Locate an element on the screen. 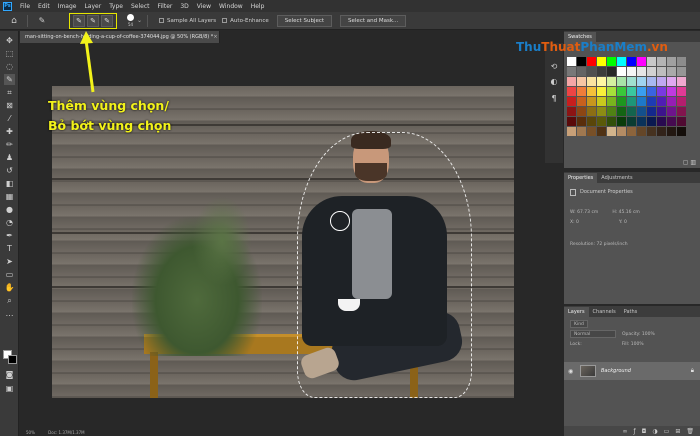  layer-row-background: ◉ Background 🔒︎ is located at coordinates (632, 371).